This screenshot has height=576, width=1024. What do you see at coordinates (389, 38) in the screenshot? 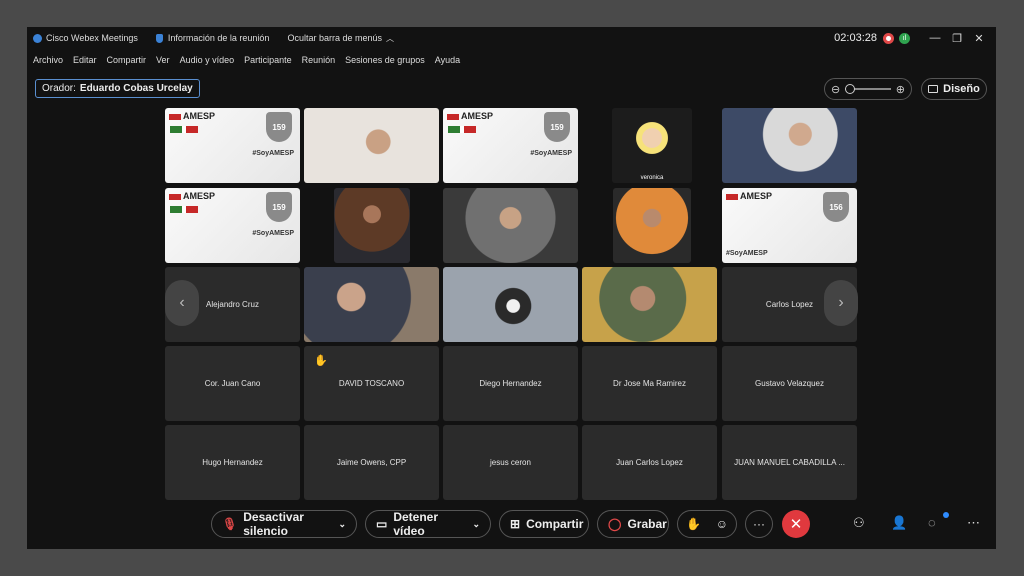
I see `chevron-up-icon: ︿` at bounding box center [389, 38].